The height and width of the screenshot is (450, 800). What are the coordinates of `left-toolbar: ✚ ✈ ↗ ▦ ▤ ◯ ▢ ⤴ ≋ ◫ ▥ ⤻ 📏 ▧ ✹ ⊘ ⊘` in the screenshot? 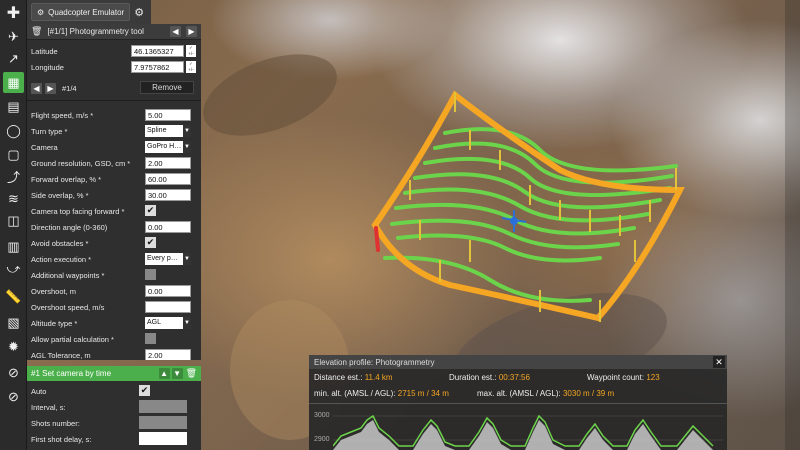 It's located at (13, 225).